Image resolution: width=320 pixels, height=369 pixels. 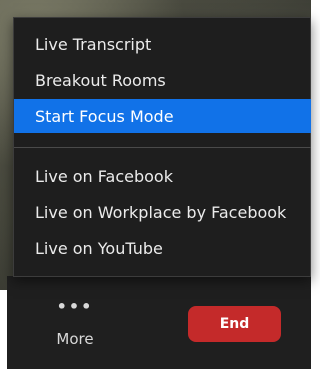 I want to click on menu-item-label: Breakout Rooms, so click(x=100, y=80).